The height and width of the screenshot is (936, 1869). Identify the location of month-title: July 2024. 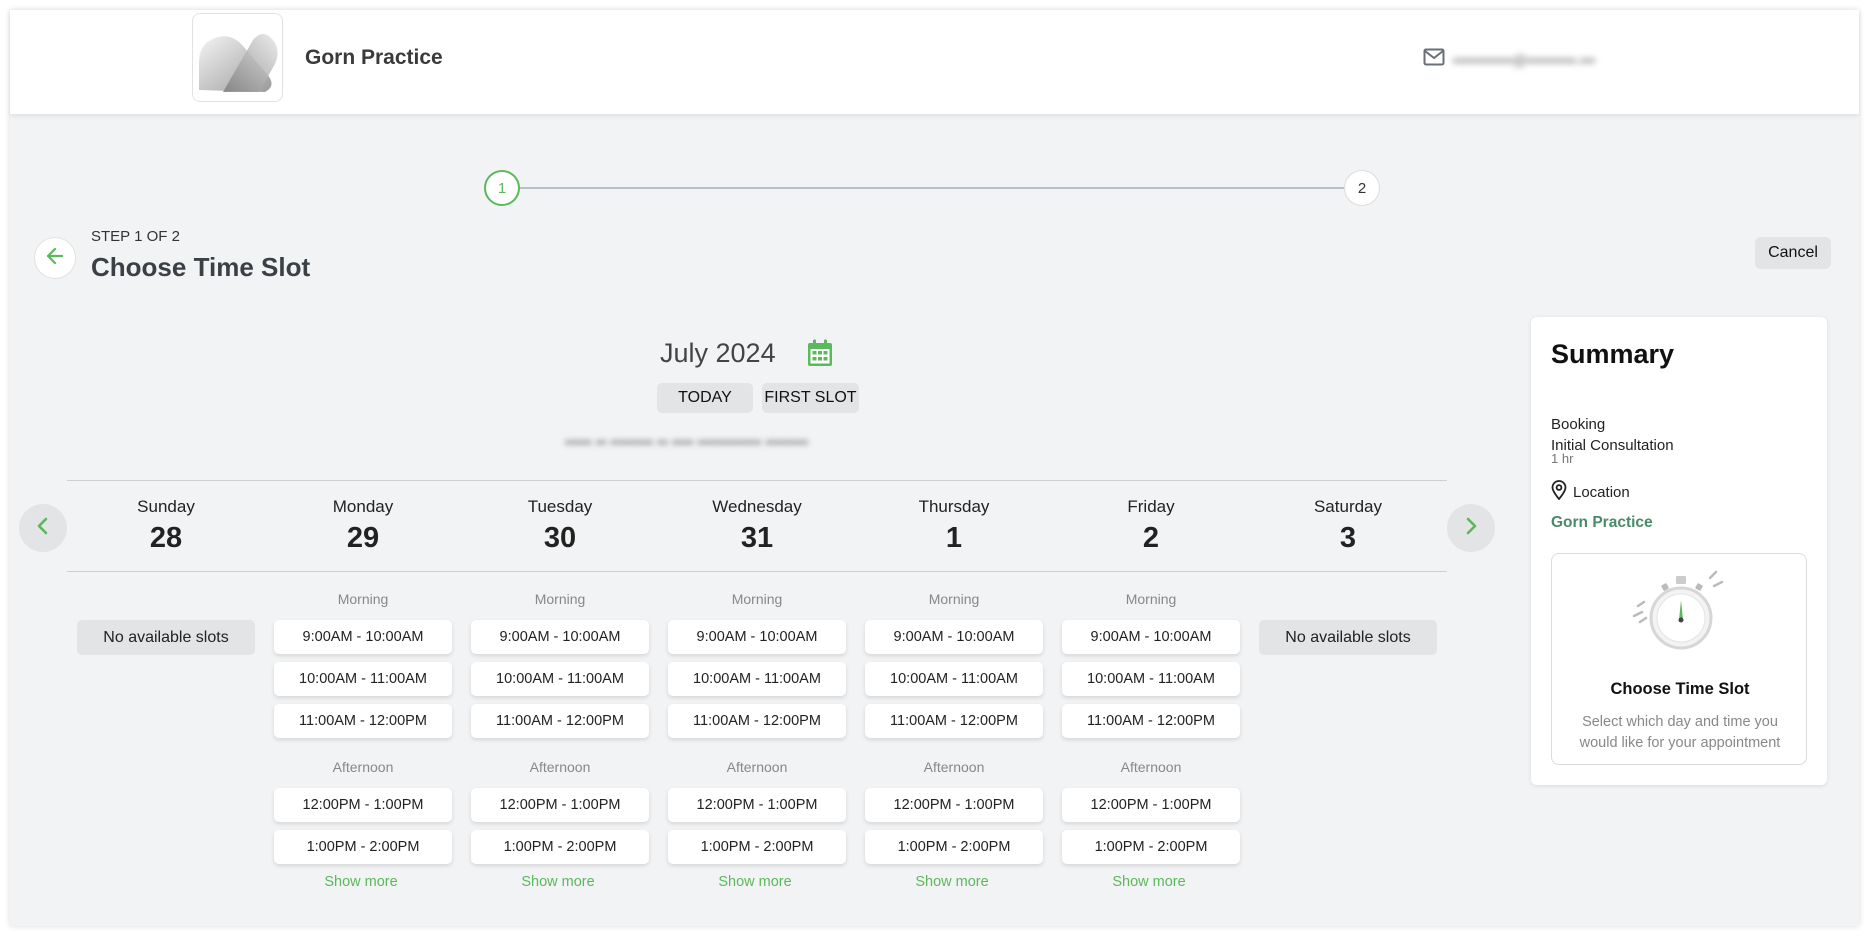
(718, 353).